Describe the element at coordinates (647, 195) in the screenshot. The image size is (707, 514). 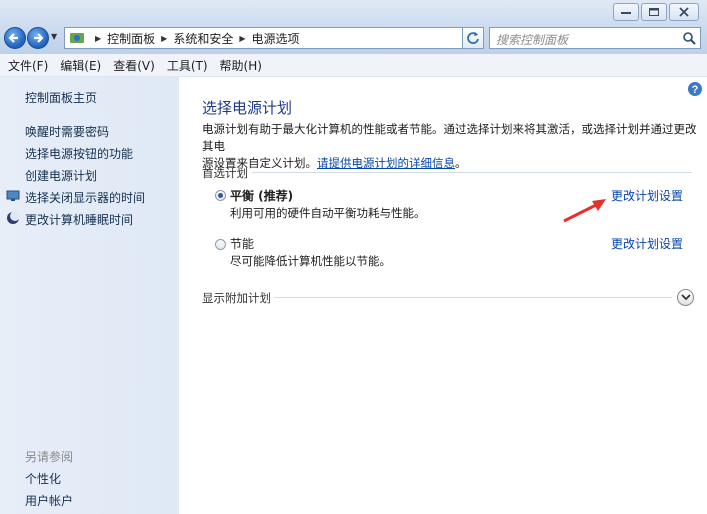
I see `balanced-change-settings-link: 更改计划设置` at that location.